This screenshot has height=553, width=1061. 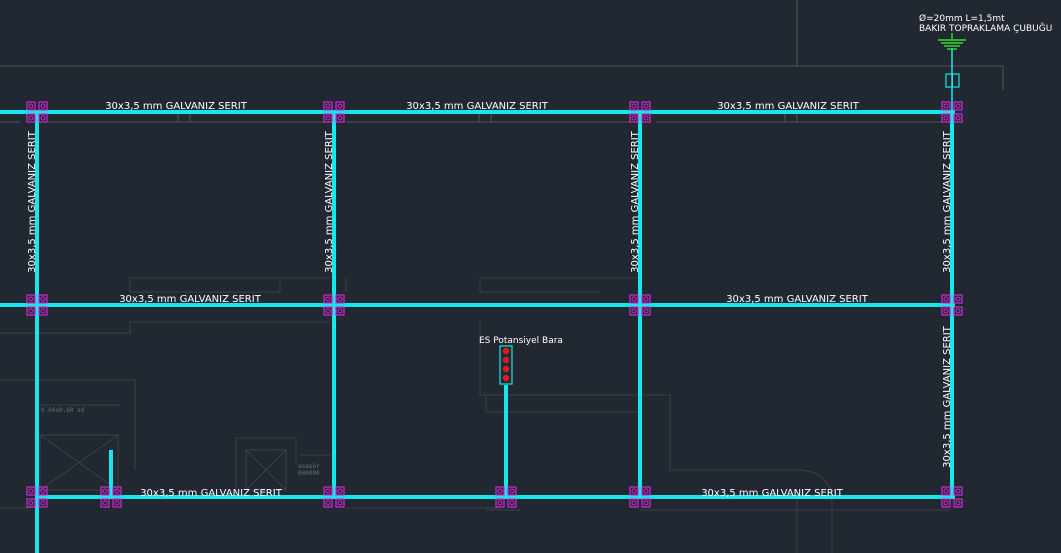 What do you see at coordinates (266, 470) in the screenshot?
I see `elevator-box` at bounding box center [266, 470].